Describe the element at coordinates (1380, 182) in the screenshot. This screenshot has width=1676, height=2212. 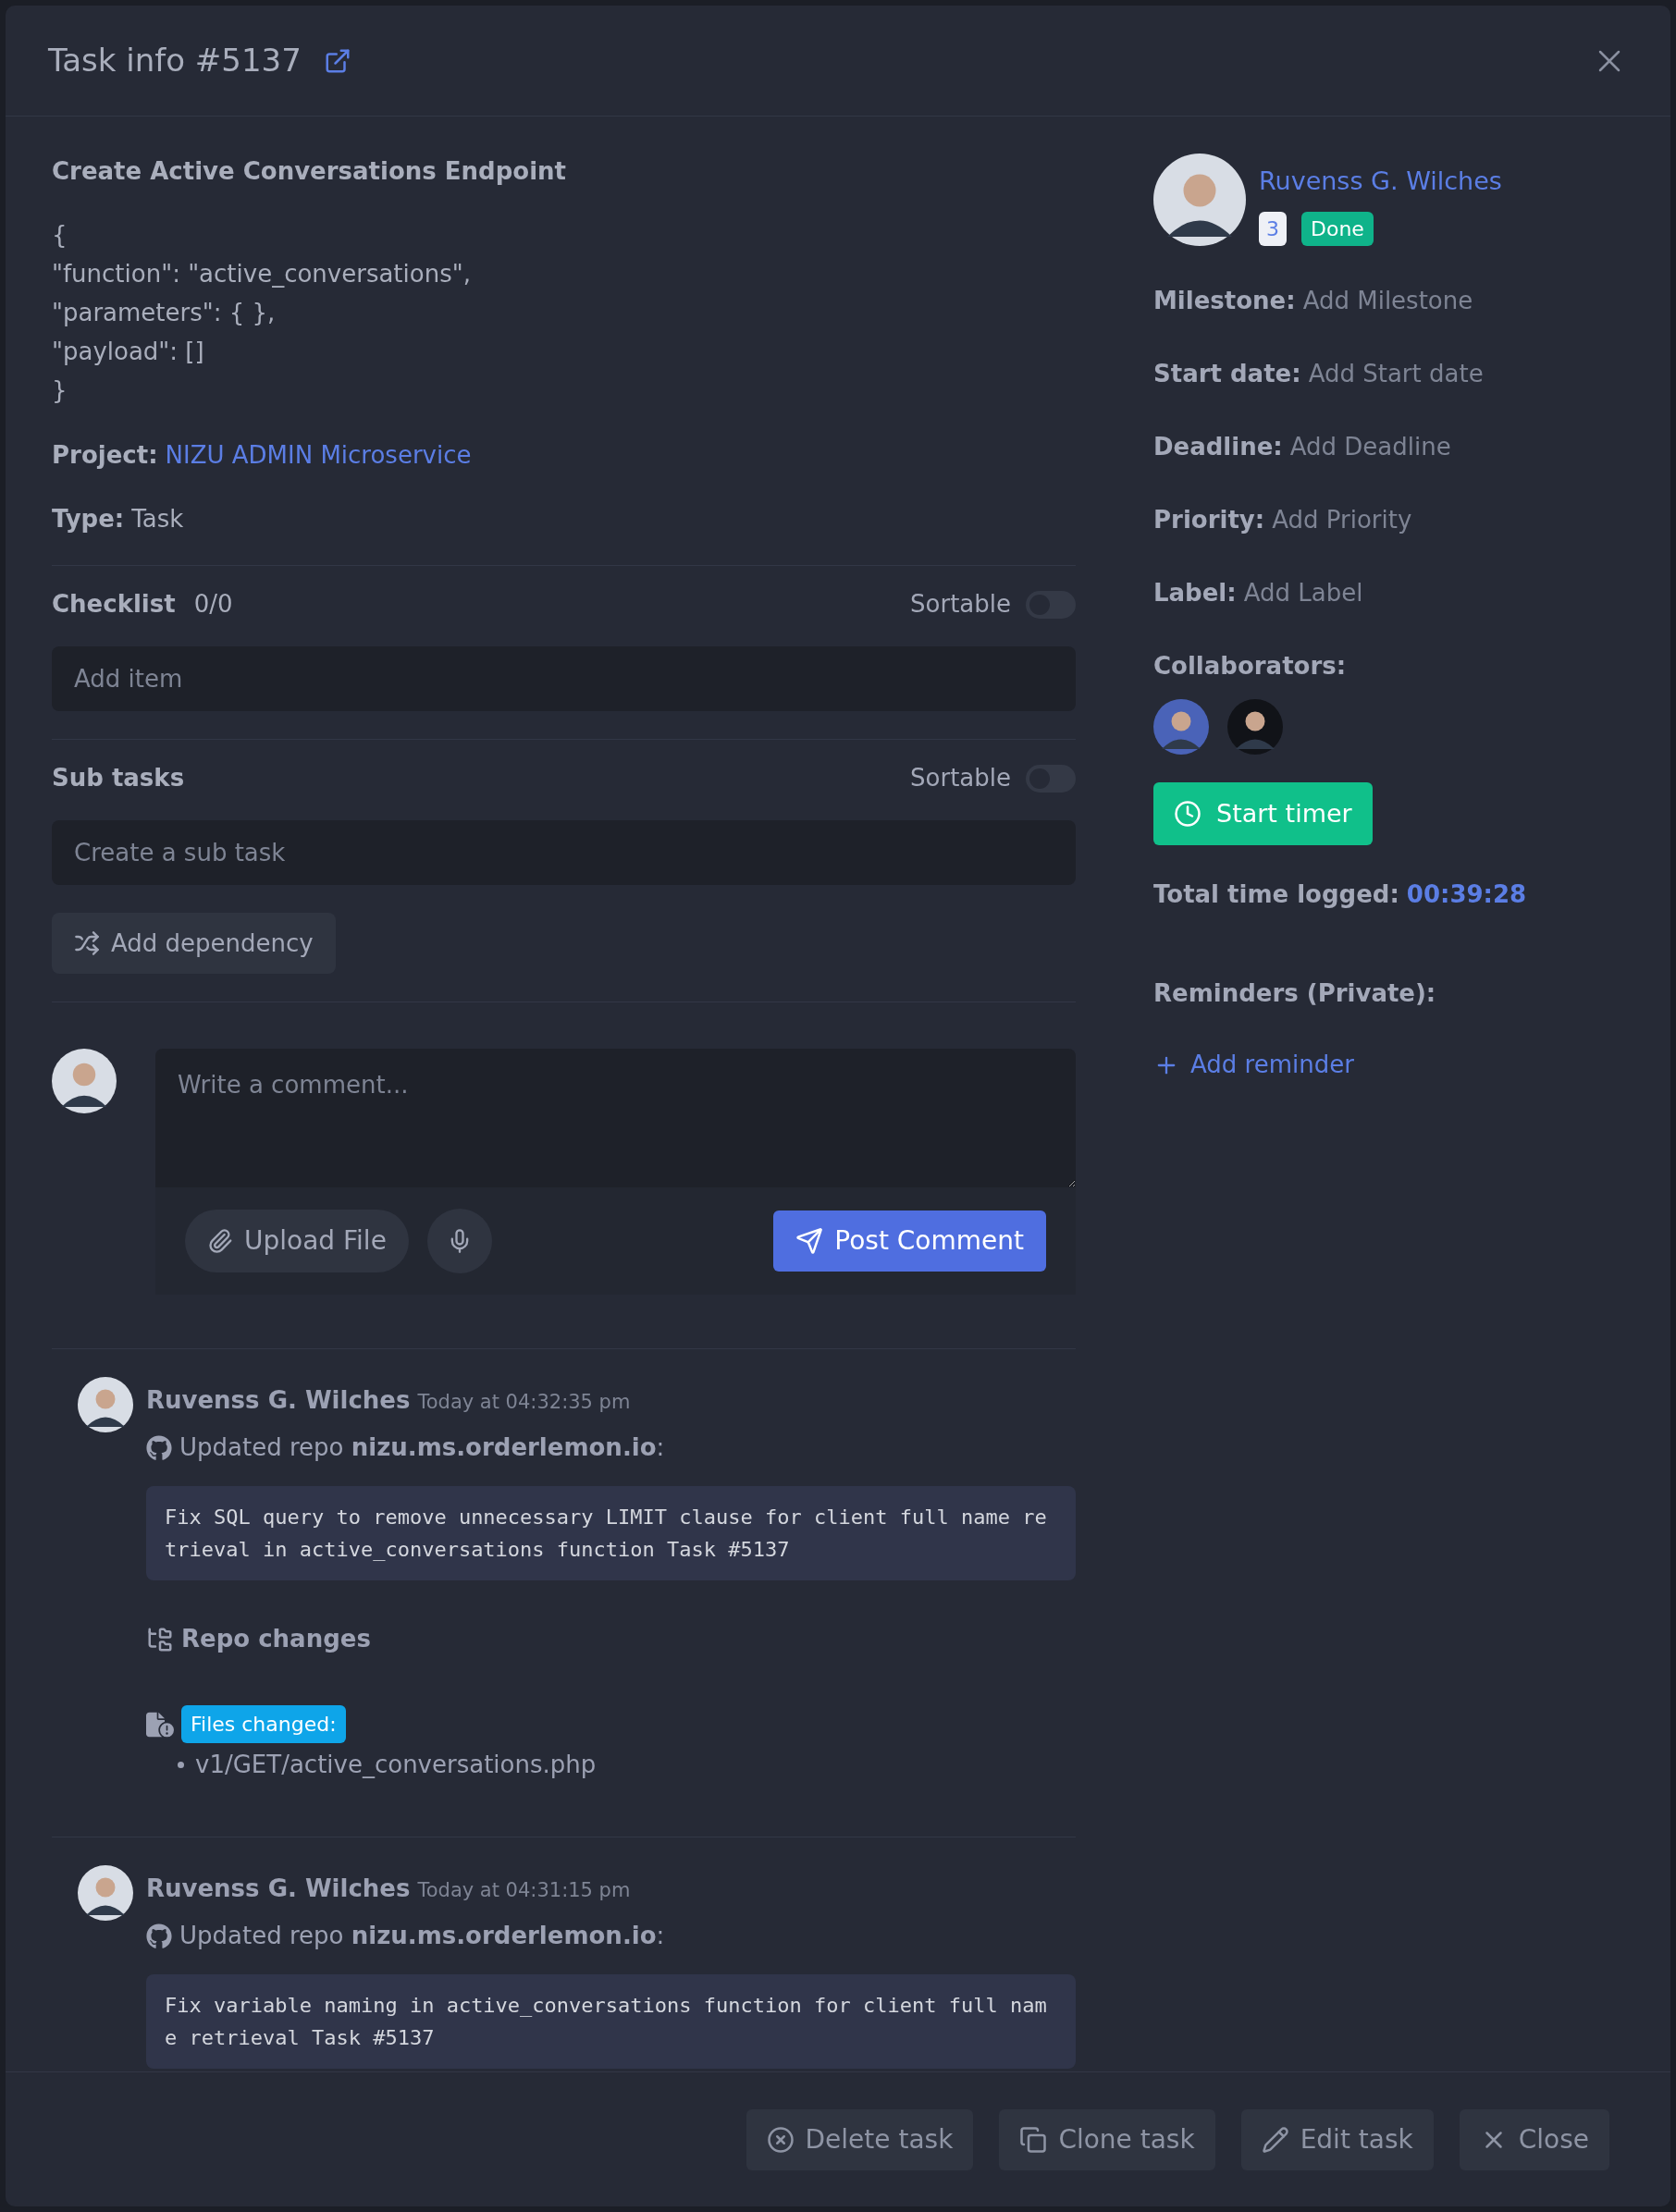
I see `assignee-name: Ruvenss G. Wilches` at that location.